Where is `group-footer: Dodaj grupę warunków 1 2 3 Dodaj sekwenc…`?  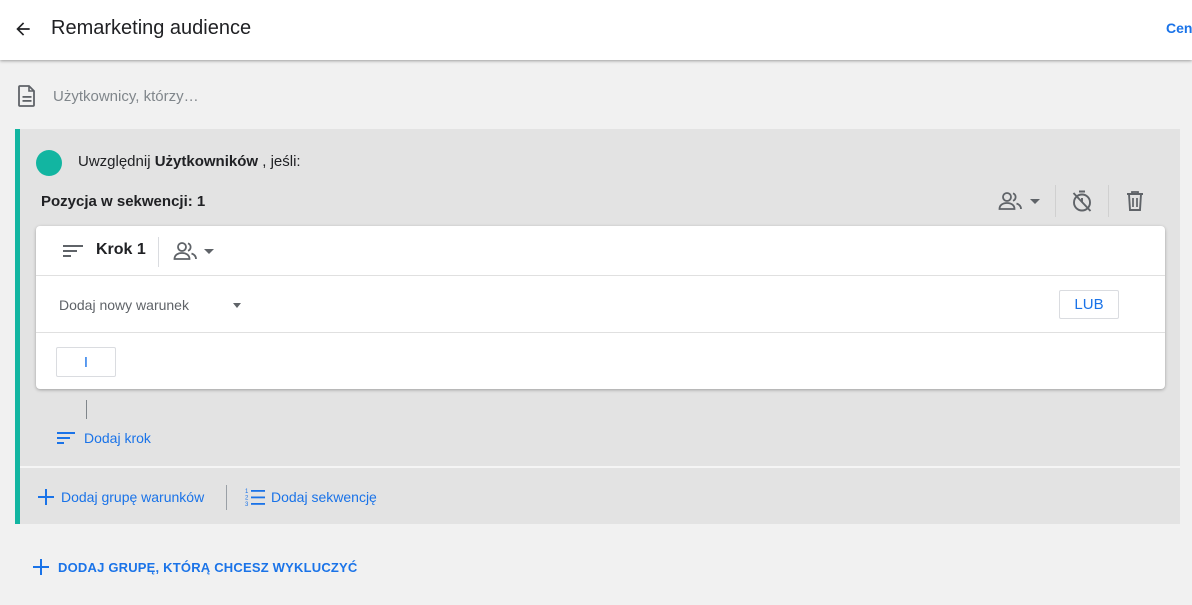 group-footer: Dodaj grupę warunków 1 2 3 Dodaj sekwenc… is located at coordinates (600, 495).